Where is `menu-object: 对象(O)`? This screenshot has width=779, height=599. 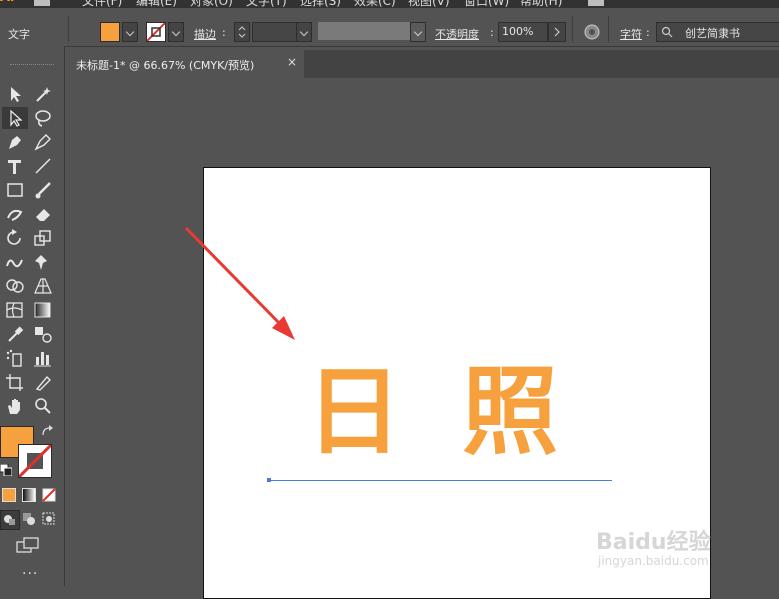
menu-object: 对象(O) is located at coordinates (211, 4).